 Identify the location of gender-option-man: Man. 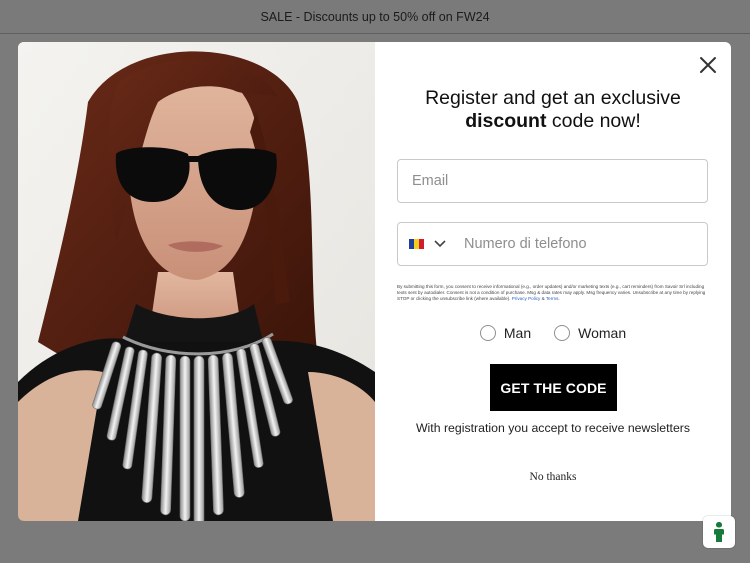
(505, 333).